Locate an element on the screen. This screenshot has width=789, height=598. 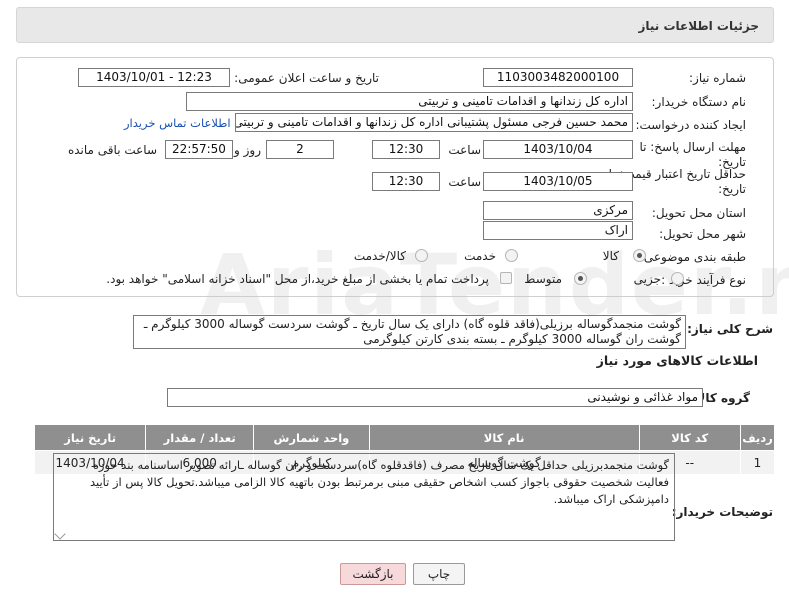
validity-time-field: 12:30 is located at coordinates (406, 181).